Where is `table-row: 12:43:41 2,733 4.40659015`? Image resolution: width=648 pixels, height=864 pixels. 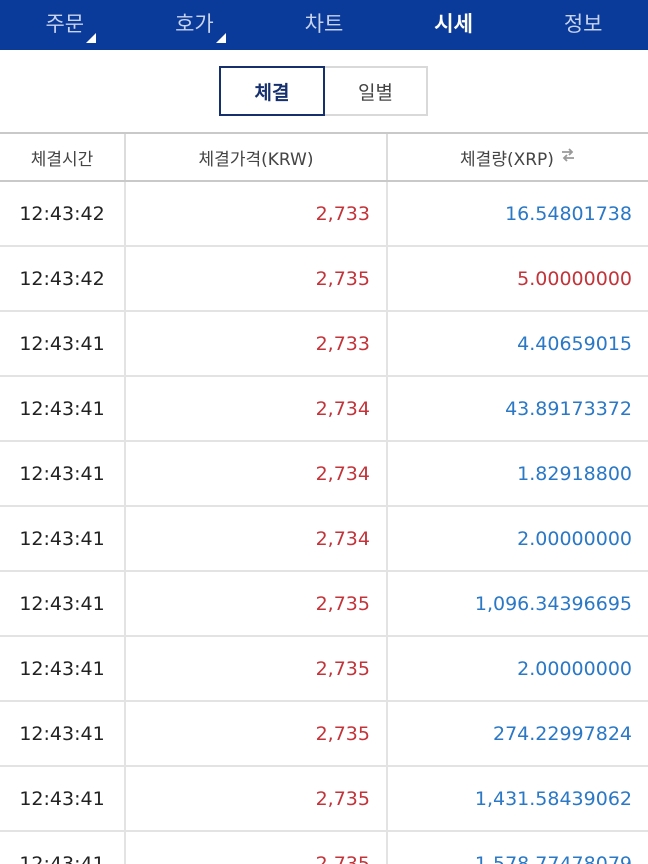
table-row: 12:43:41 2,733 4.40659015 is located at coordinates (324, 344).